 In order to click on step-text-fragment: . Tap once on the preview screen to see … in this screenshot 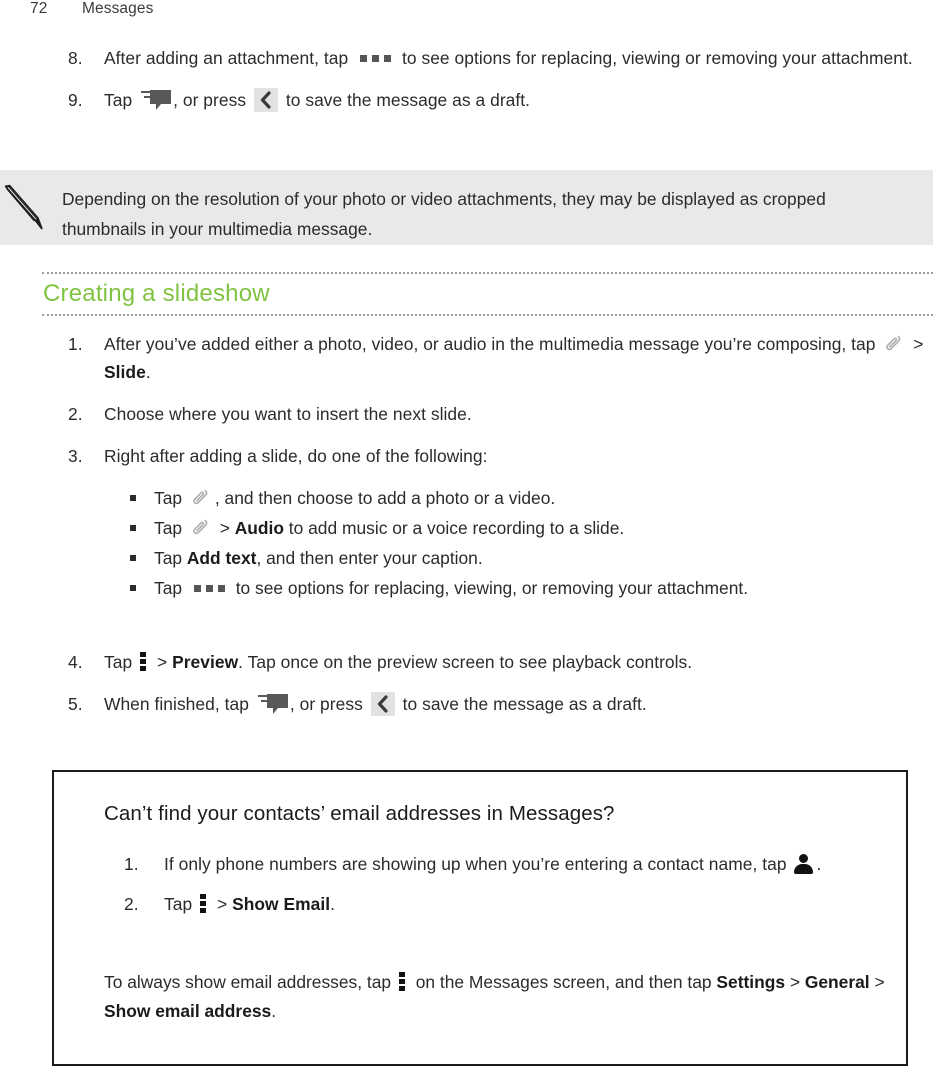, I will do `click(465, 662)`.